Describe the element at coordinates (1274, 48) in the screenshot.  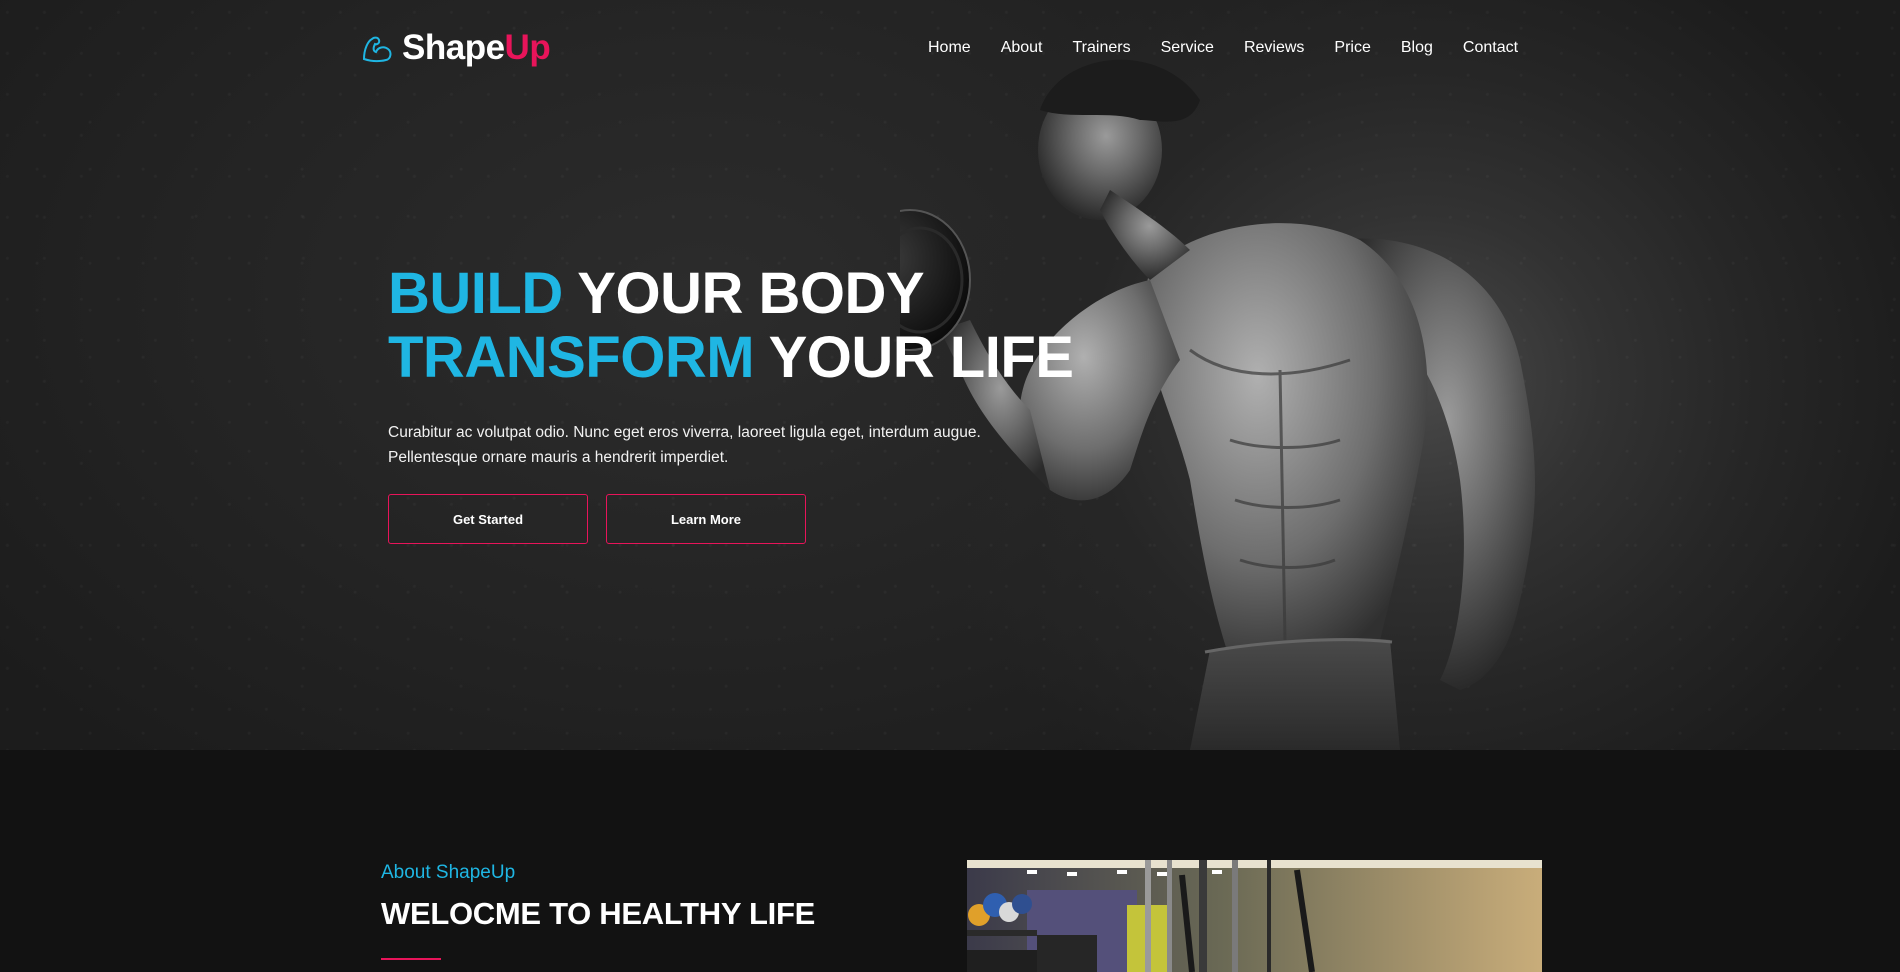
I see `nav-link-reviews: Reviews` at that location.